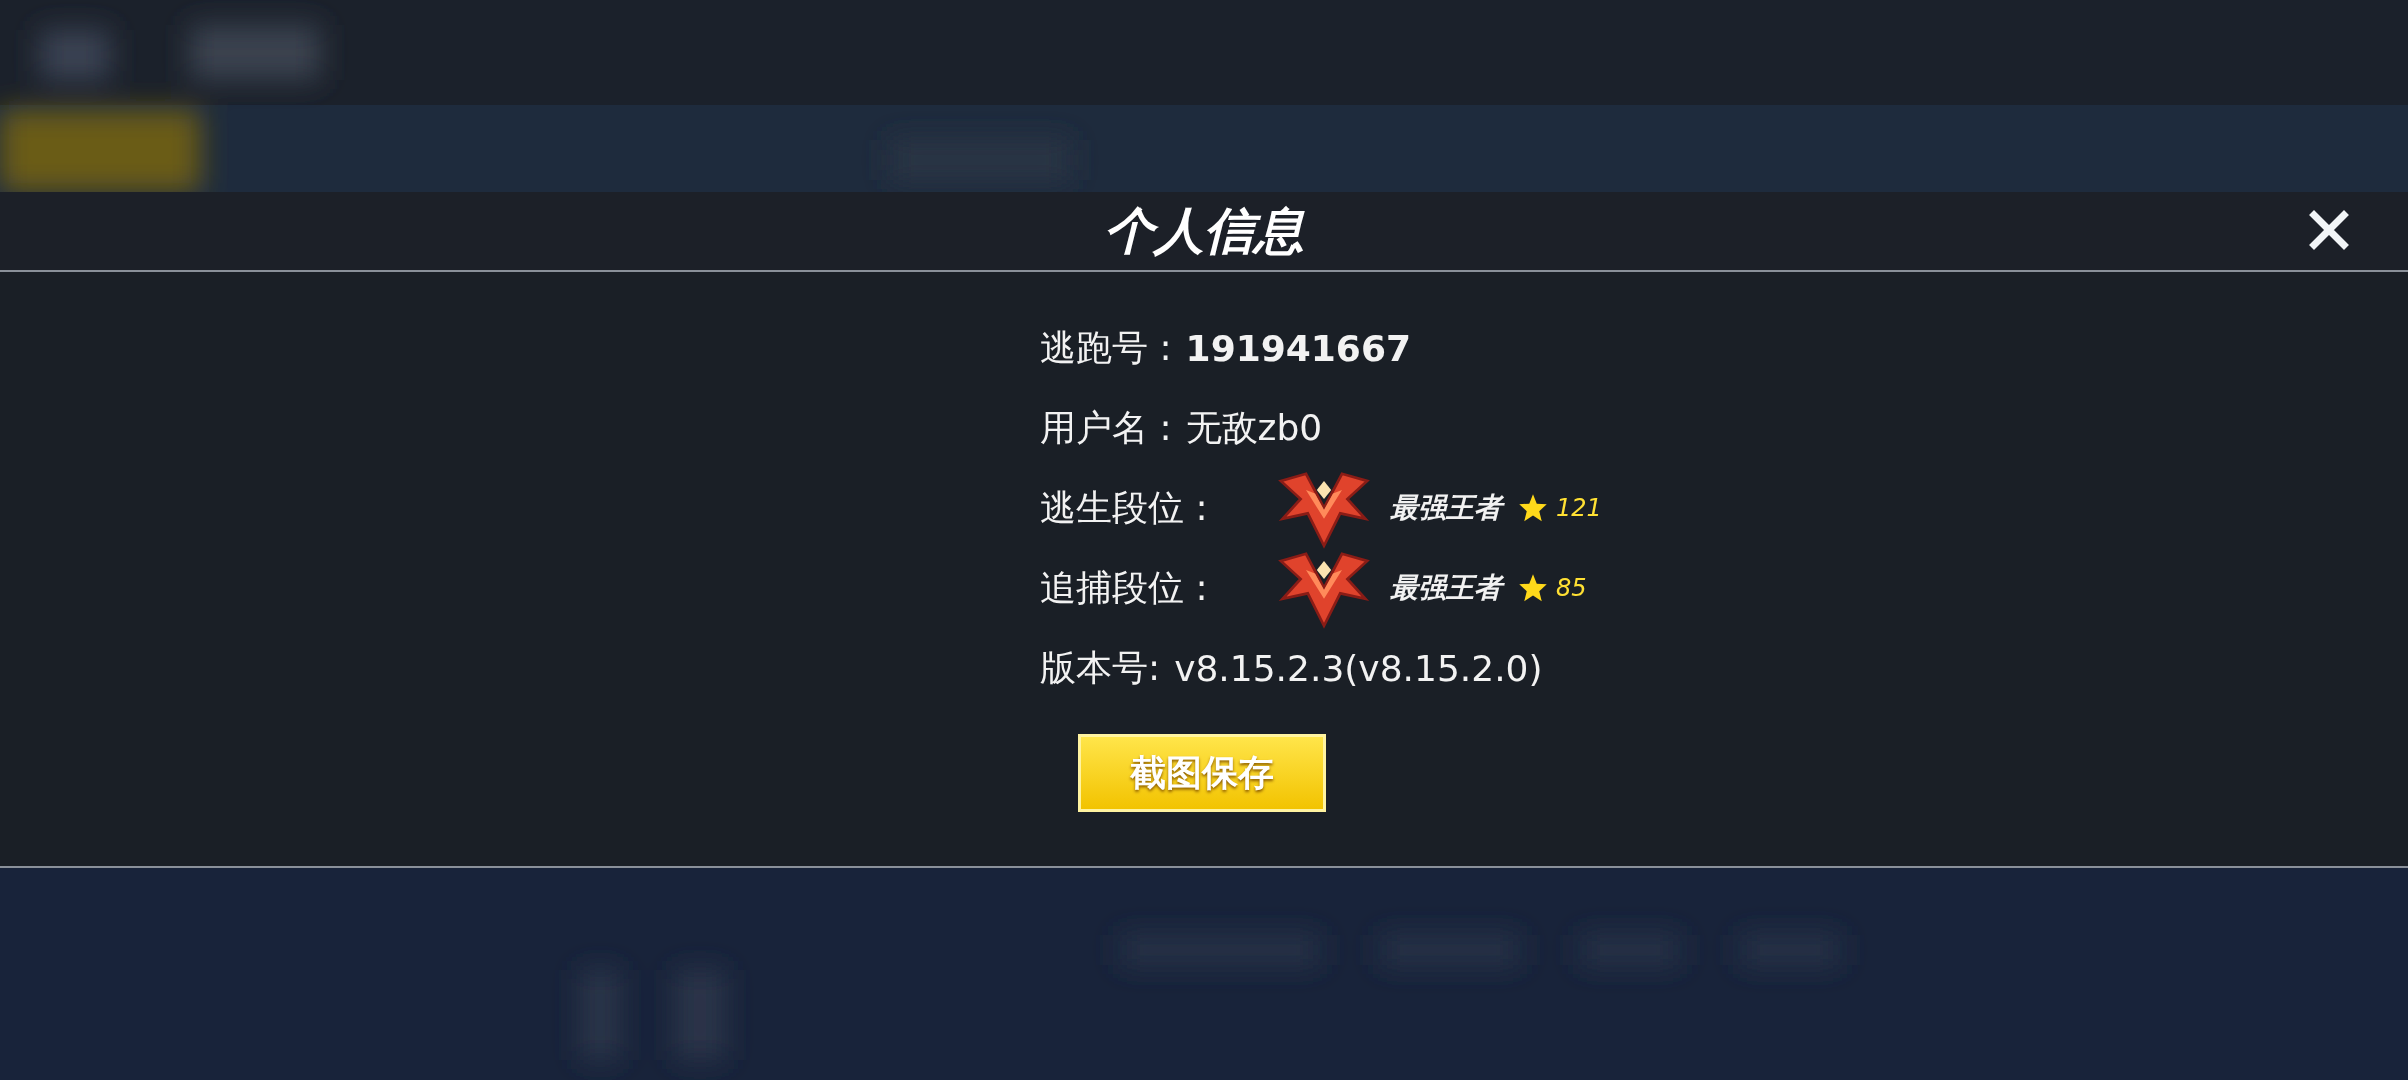 The height and width of the screenshot is (1080, 2408). I want to click on field-label: 追捕段位 :, so click(1124, 587).